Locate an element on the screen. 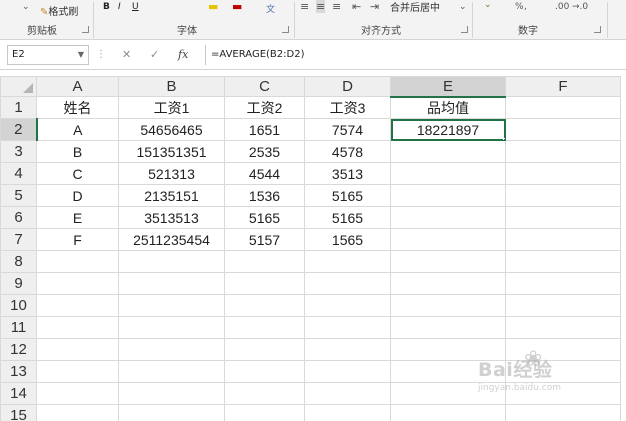 The width and height of the screenshot is (626, 421). number-dialog-launcher is located at coordinates (597, 29).